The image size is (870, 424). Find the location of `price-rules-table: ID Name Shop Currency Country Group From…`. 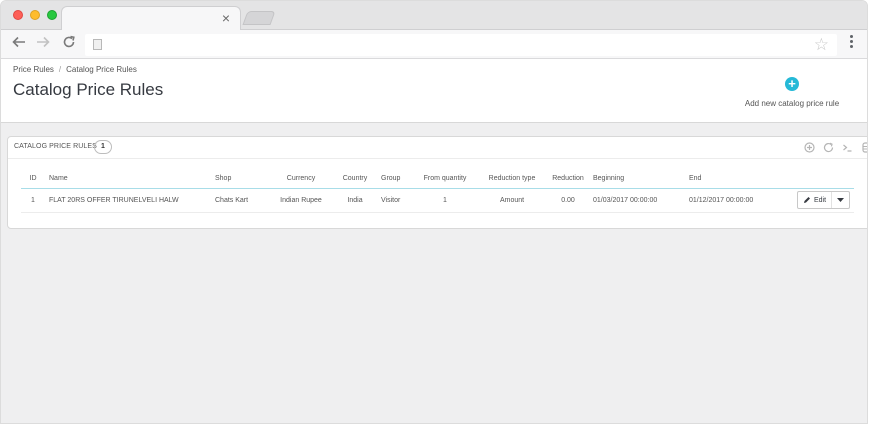

price-rules-table: ID Name Shop Currency Country Group From… is located at coordinates (438, 191).